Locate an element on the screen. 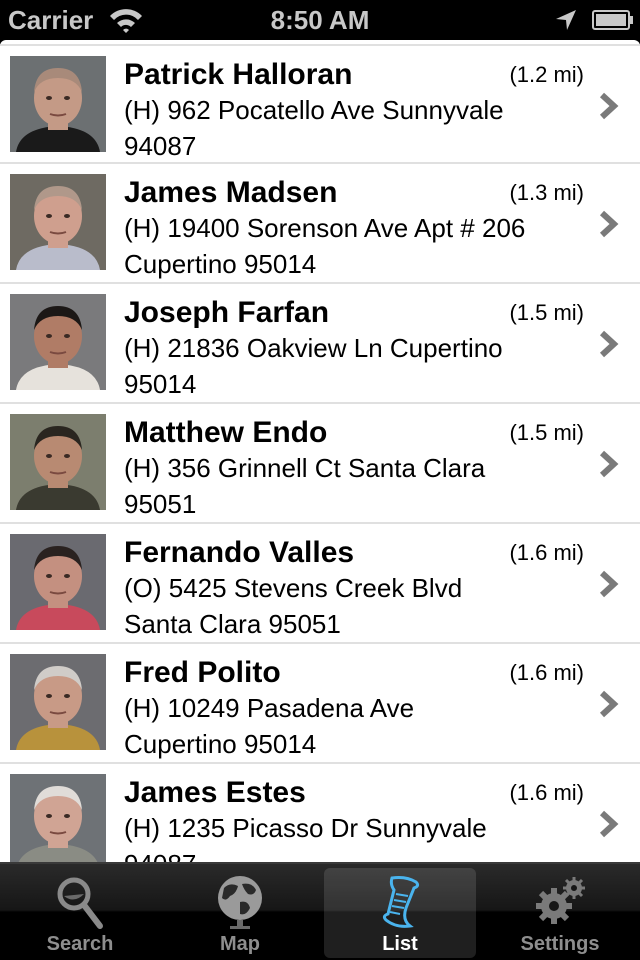 The image size is (640, 960). address-line-2: 95014 is located at coordinates (160, 384).